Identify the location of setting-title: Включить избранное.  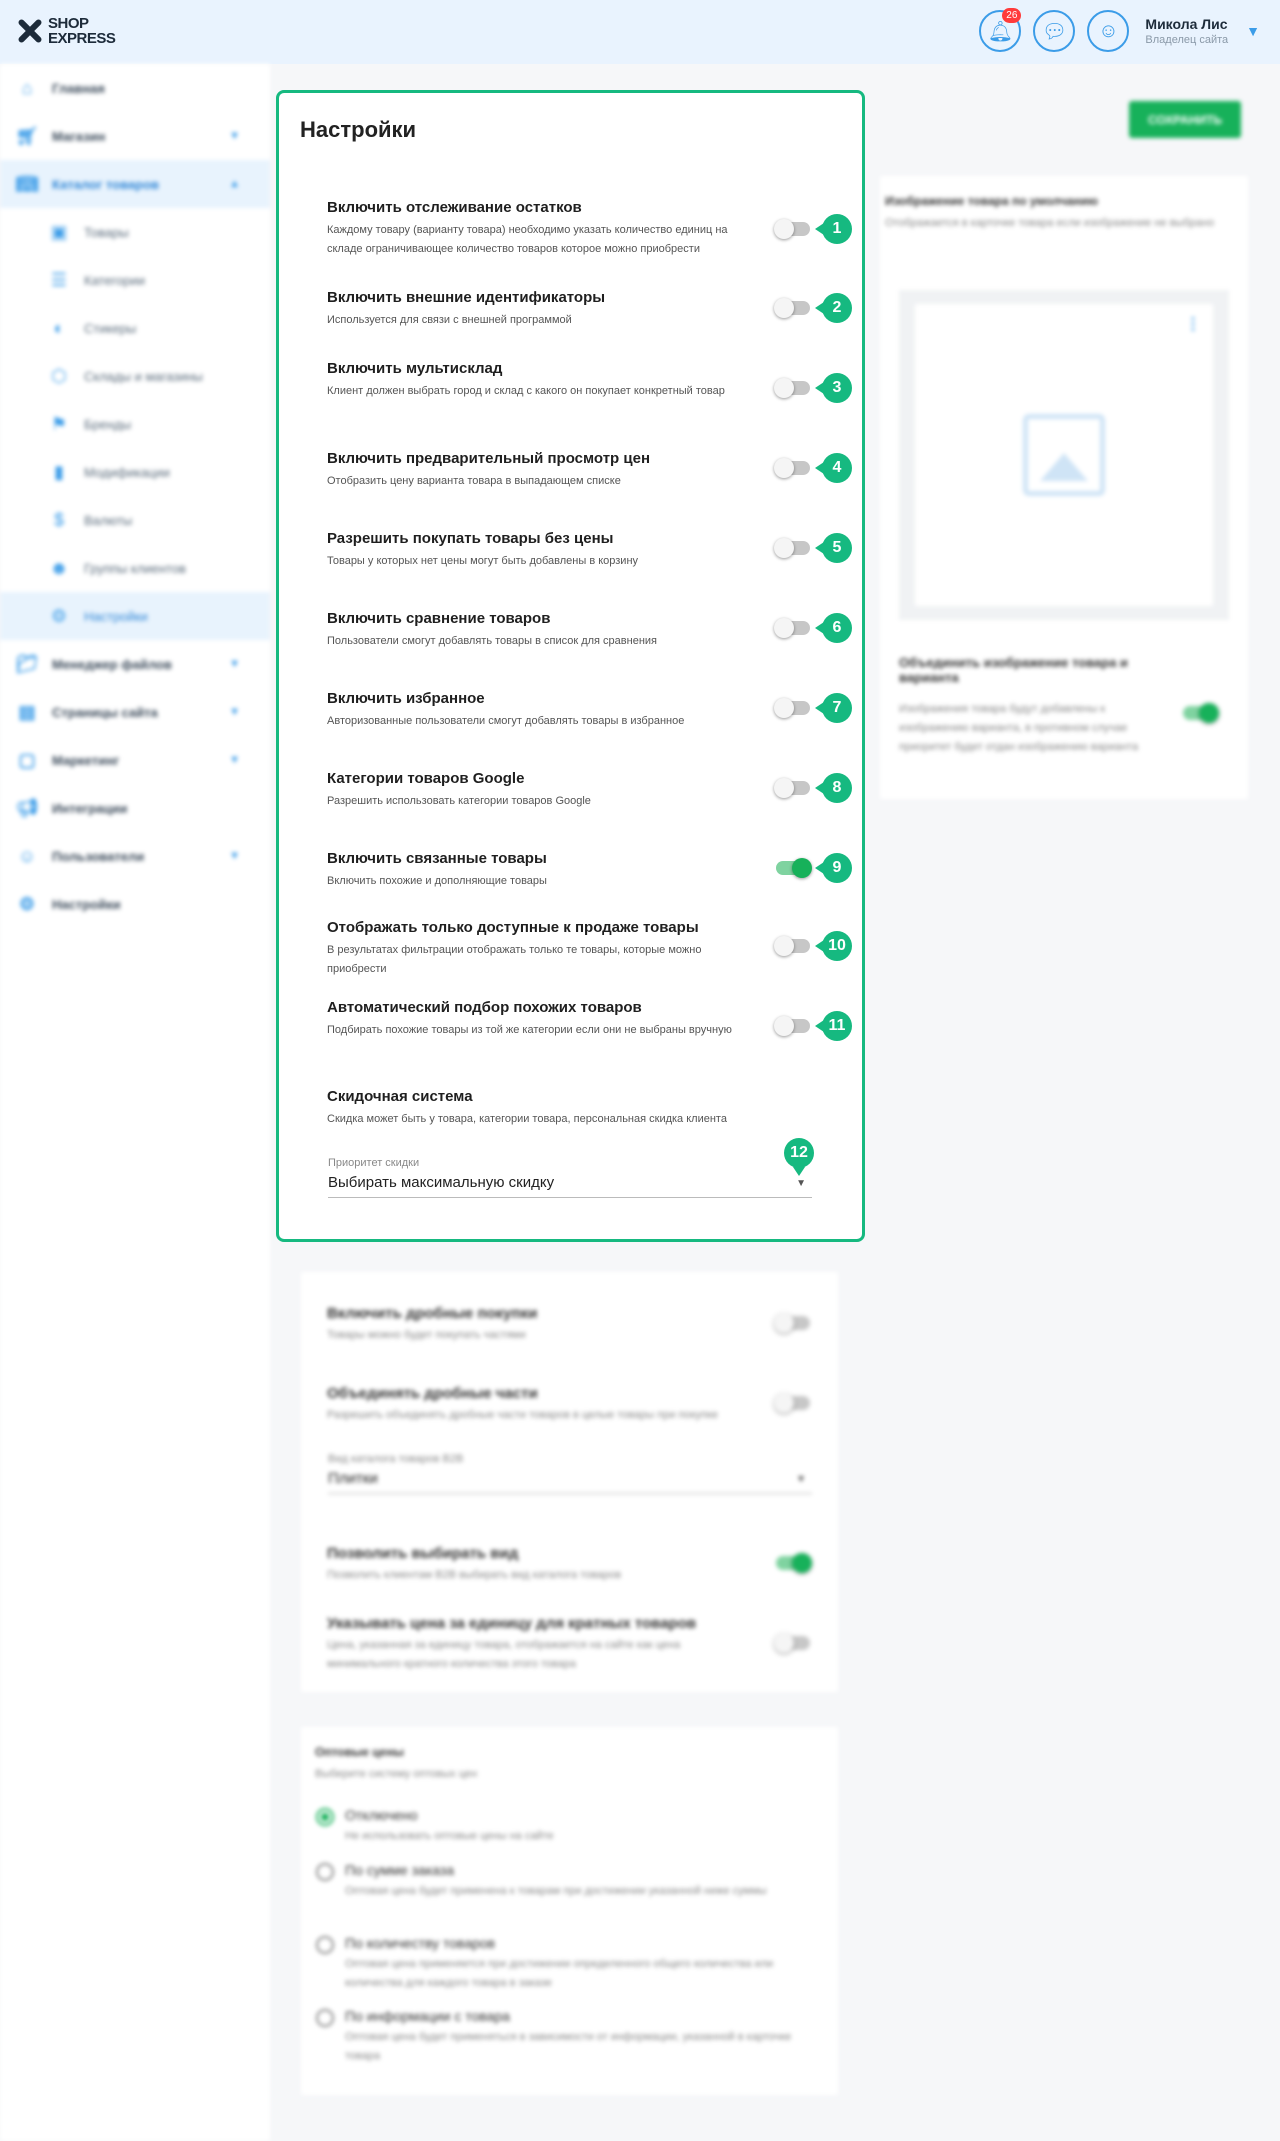
(406, 698).